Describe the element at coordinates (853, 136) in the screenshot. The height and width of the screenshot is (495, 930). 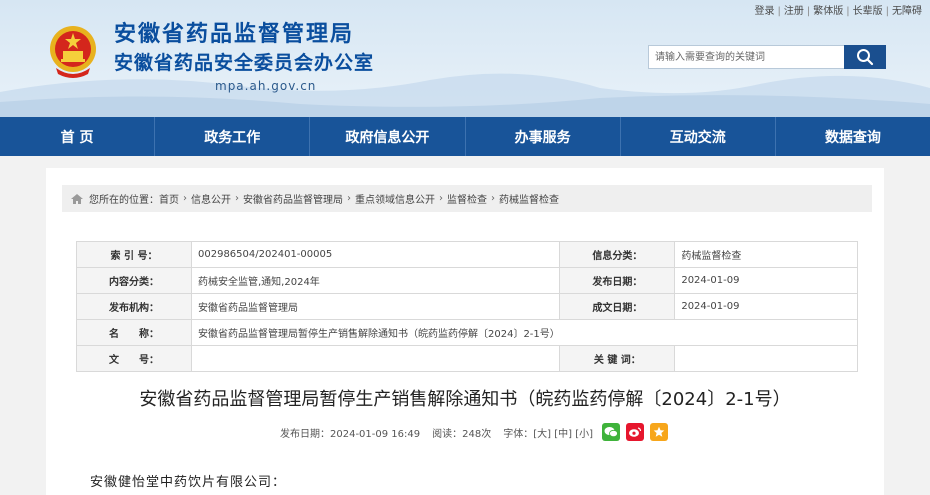
I see `nav-data-query: 数据查询` at that location.